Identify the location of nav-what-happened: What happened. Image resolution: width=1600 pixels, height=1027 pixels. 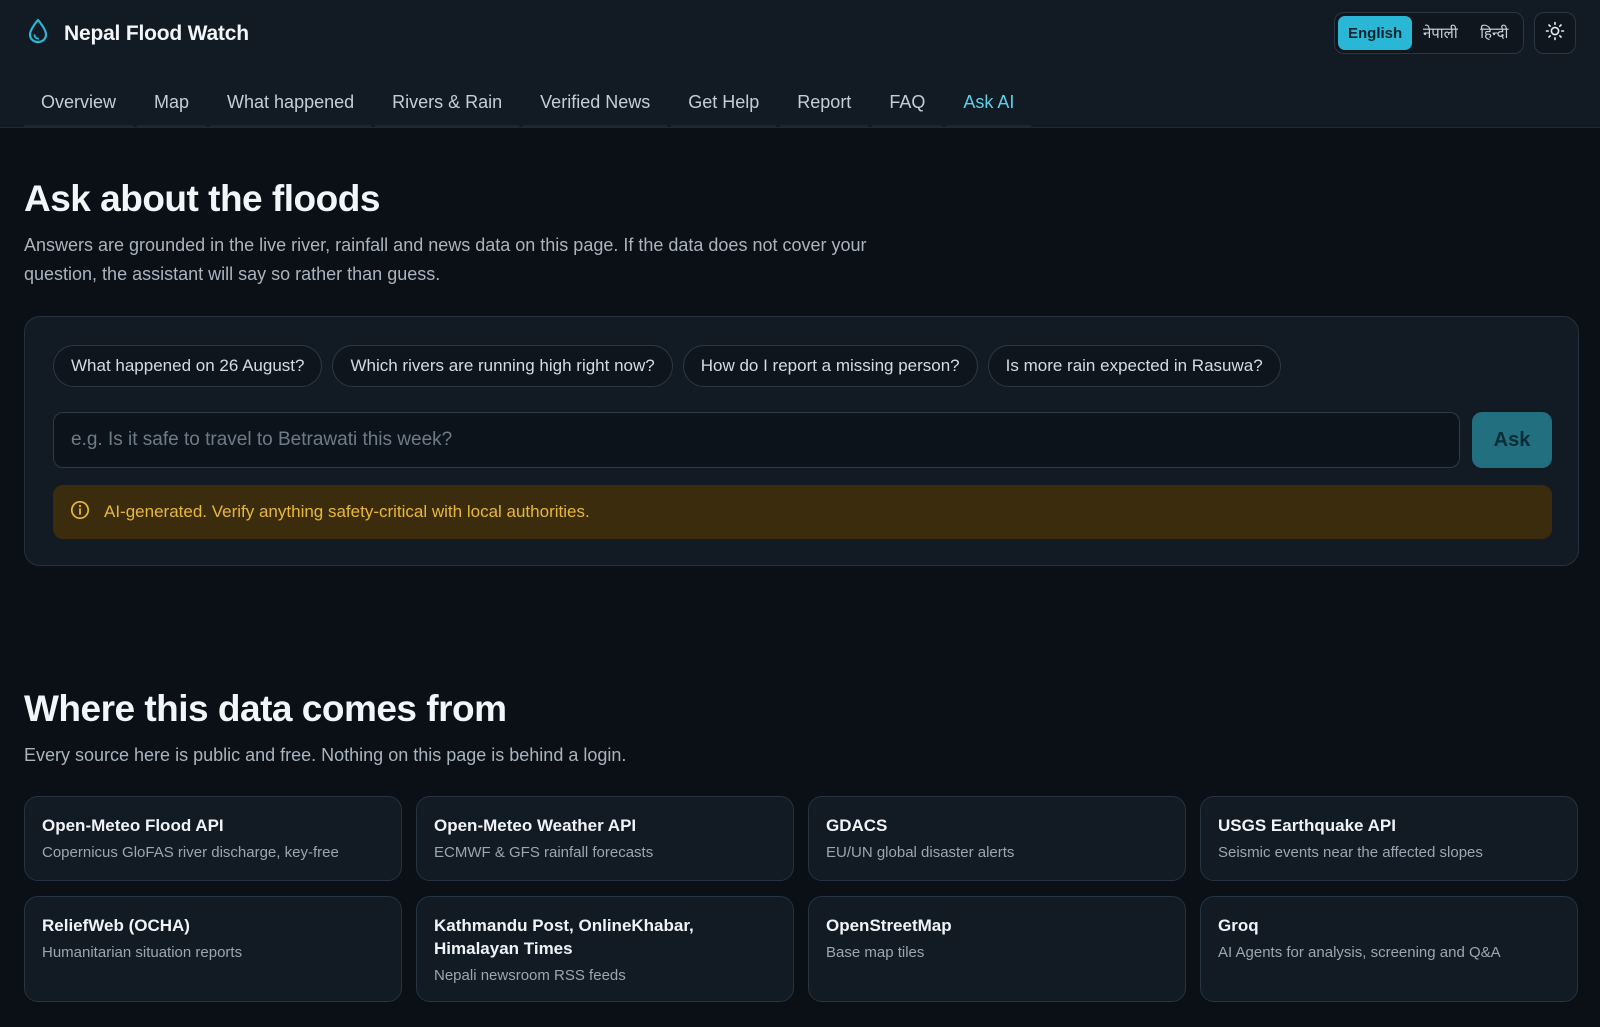
(291, 103).